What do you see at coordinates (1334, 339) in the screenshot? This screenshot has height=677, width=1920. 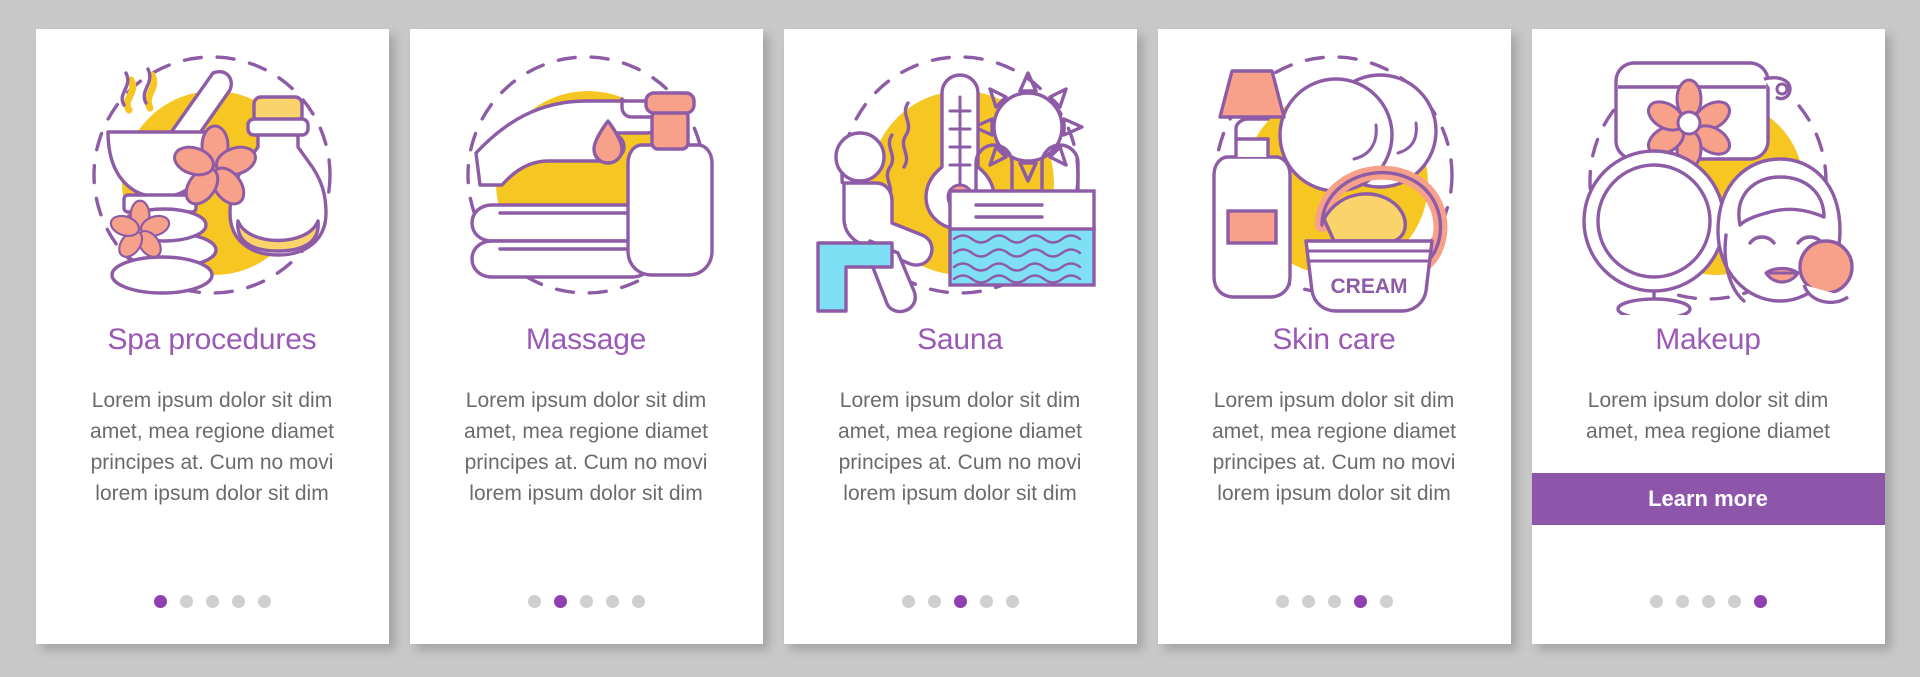 I see `card-title: Skin care` at bounding box center [1334, 339].